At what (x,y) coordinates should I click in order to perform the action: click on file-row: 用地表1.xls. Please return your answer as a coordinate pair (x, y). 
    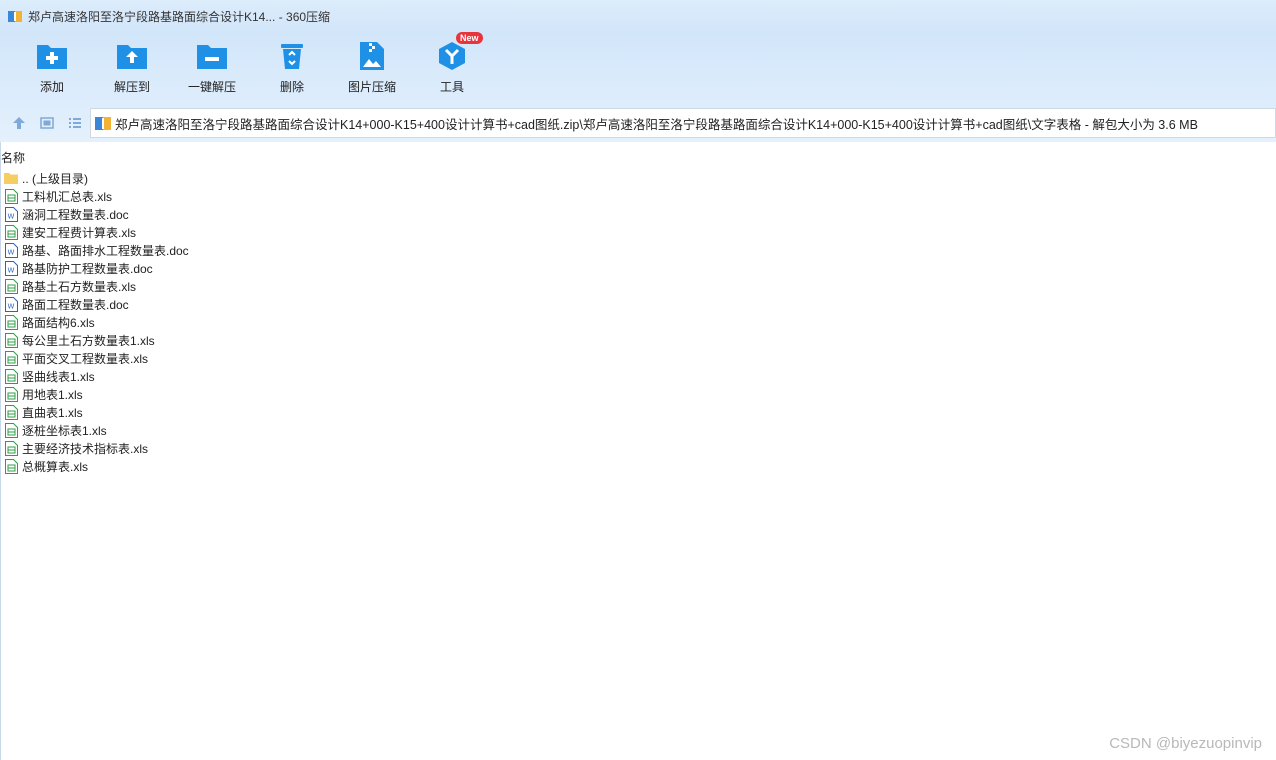
    Looking at the image, I should click on (96, 394).